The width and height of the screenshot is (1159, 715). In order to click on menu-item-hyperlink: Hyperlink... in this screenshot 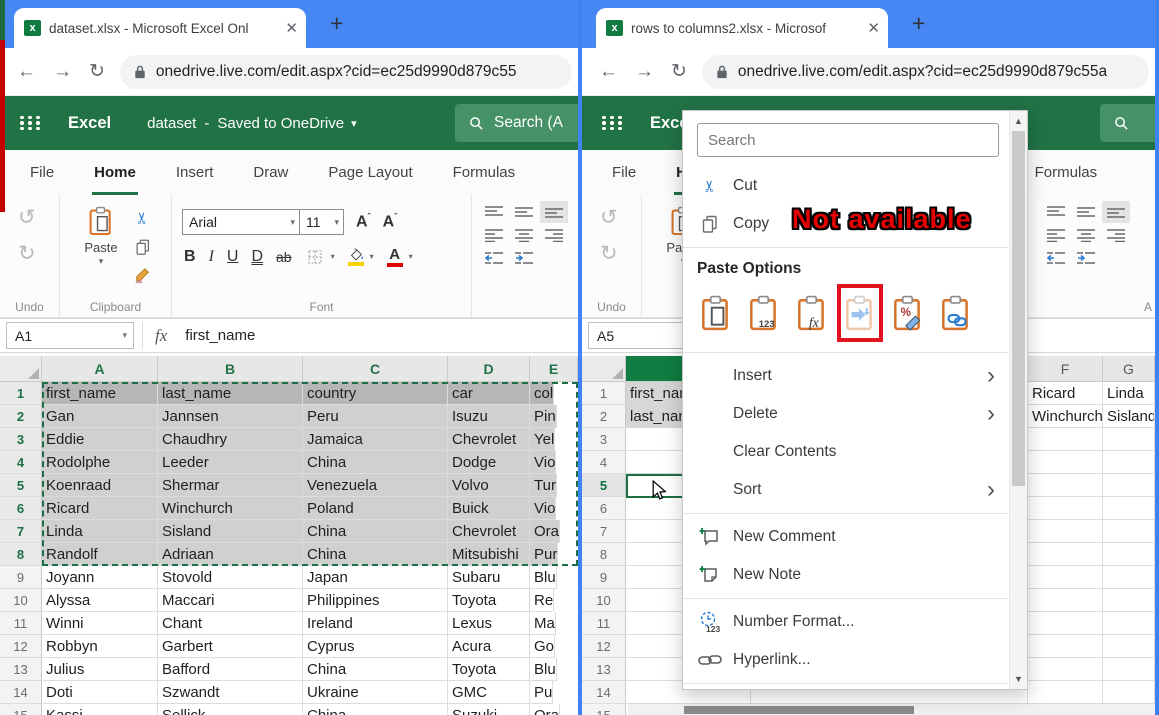, I will do `click(846, 660)`.